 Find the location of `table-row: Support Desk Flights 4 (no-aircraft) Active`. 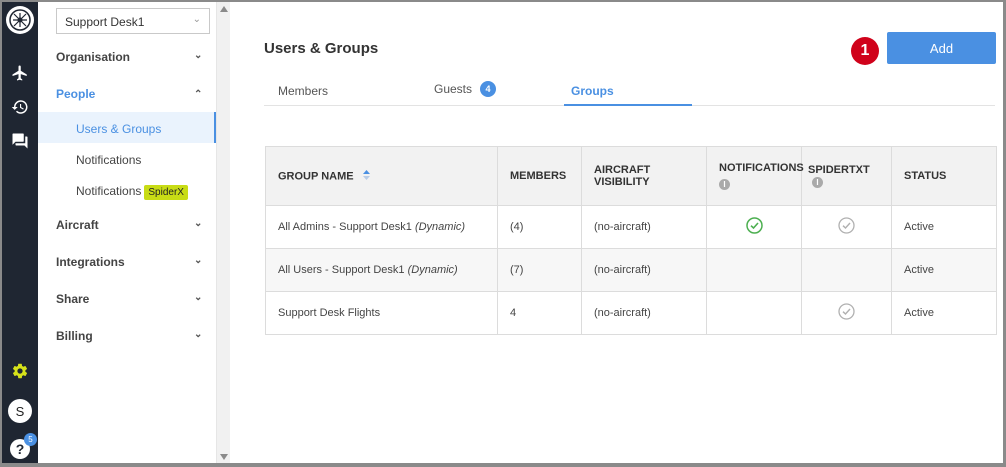

table-row: Support Desk Flights 4 (no-aircraft) Active is located at coordinates (631, 313).